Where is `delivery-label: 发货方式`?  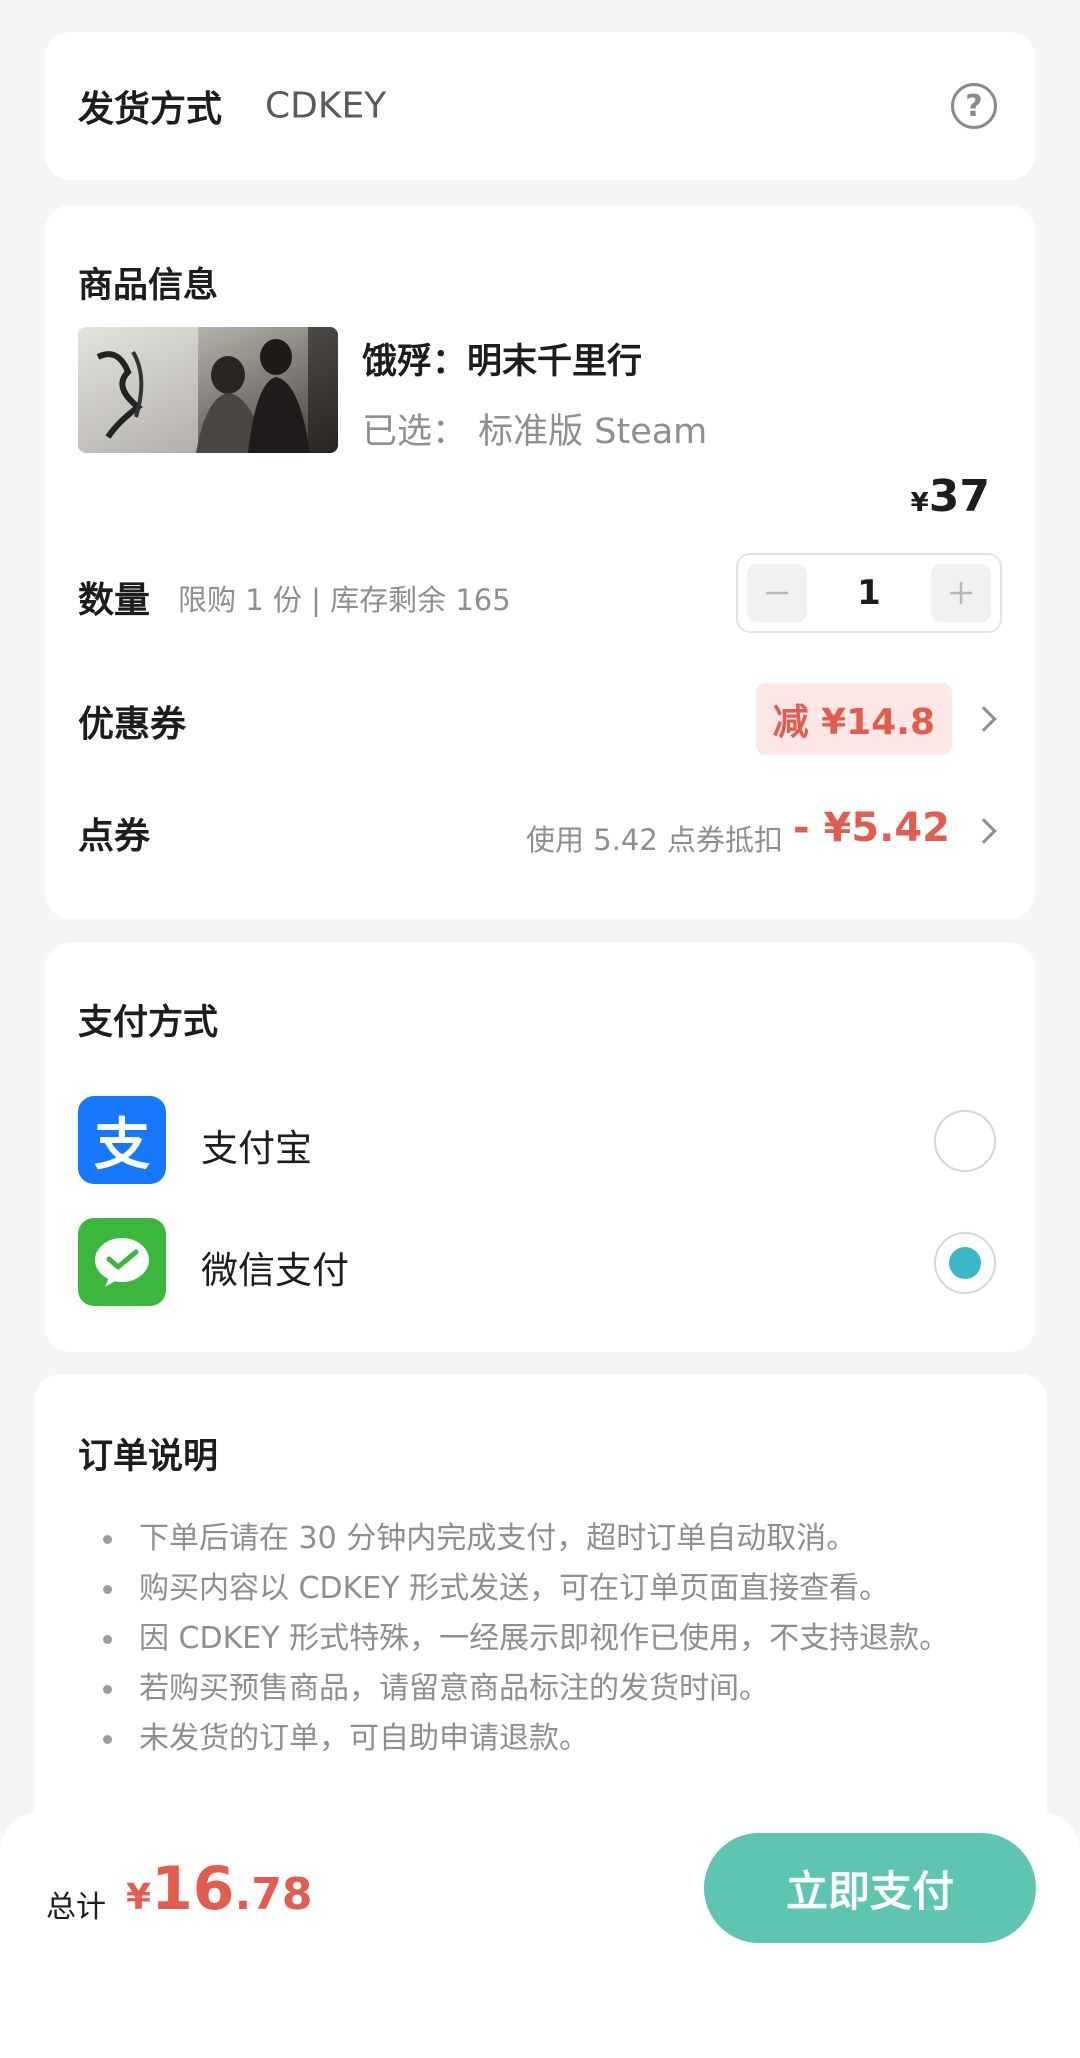
delivery-label: 发货方式 is located at coordinates (150, 109).